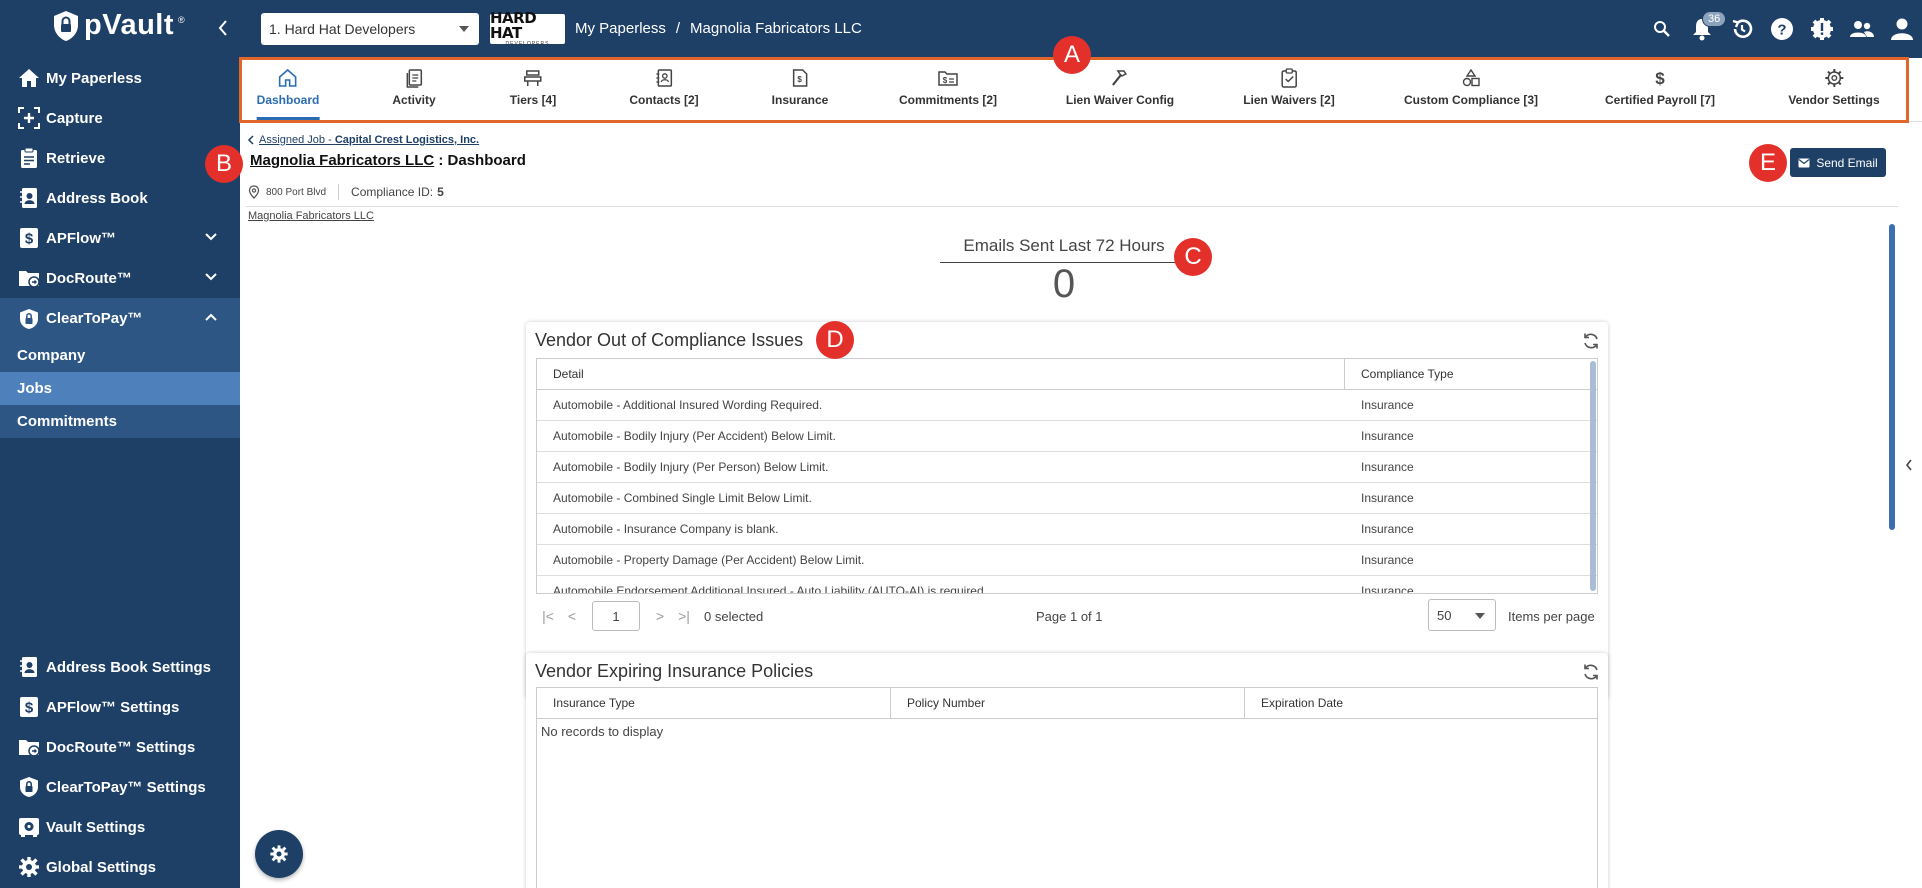  I want to click on company-logo-subtext: DEVELOPERS, so click(527, 43).